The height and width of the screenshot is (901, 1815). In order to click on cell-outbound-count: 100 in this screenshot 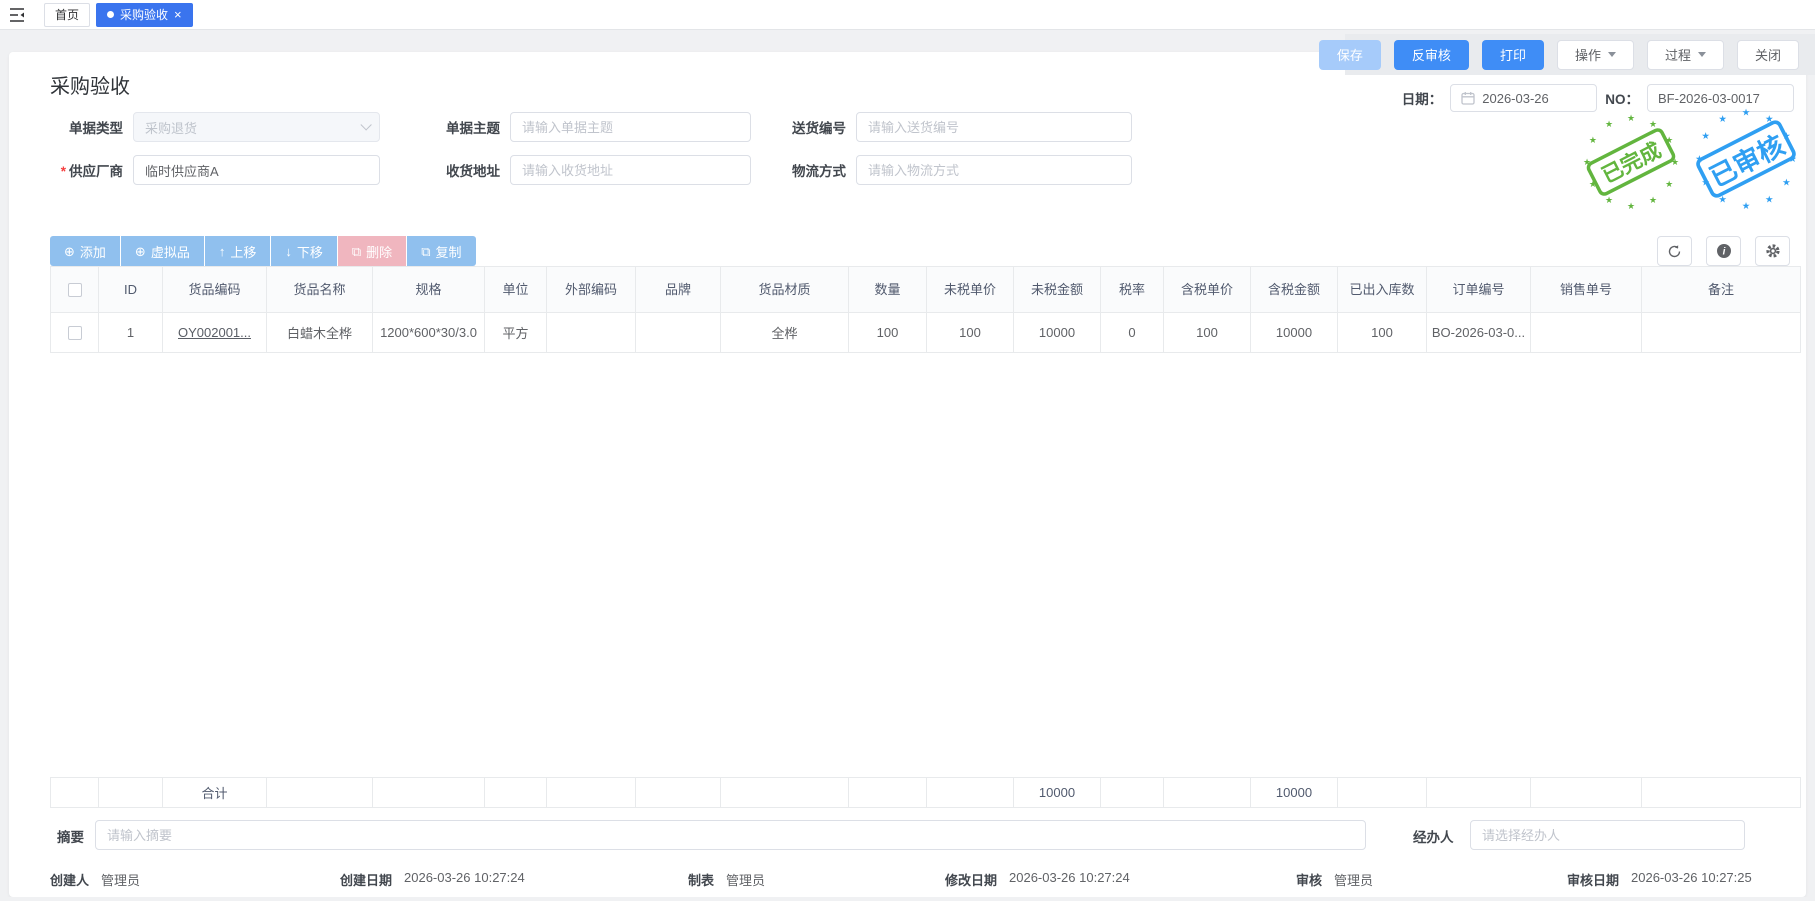, I will do `click(1382, 332)`.